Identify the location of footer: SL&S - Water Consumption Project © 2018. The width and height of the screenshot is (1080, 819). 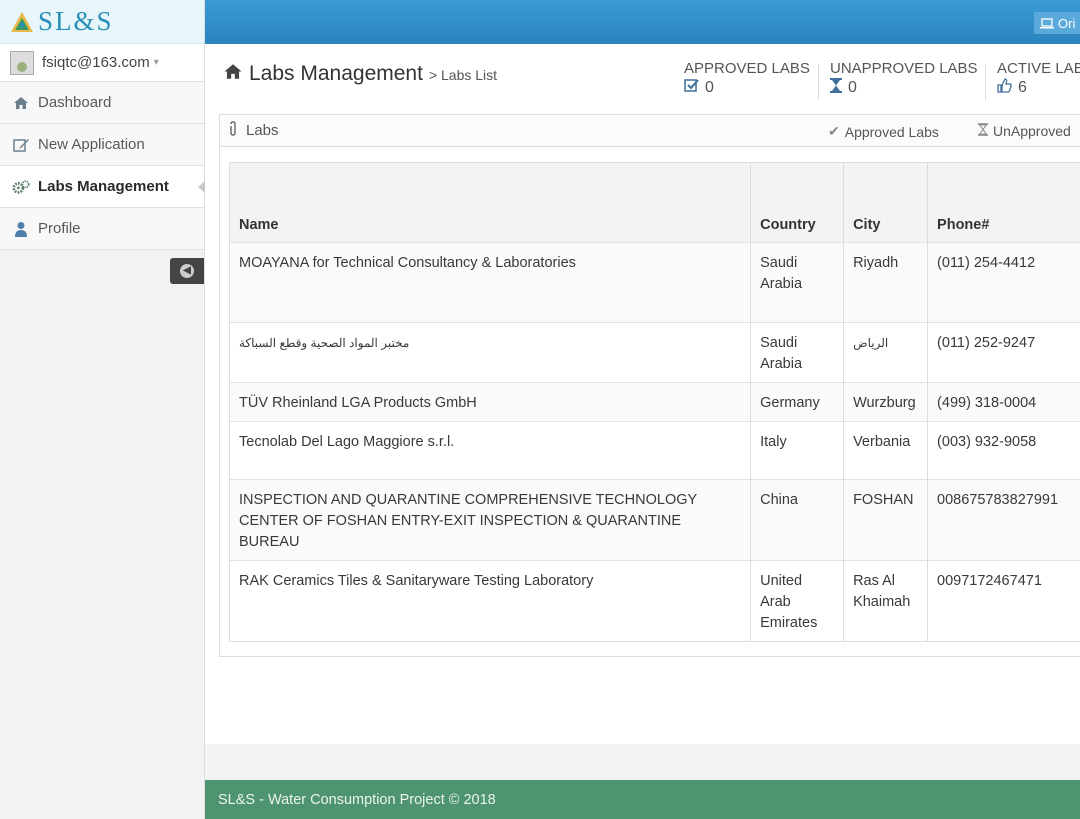
(642, 799).